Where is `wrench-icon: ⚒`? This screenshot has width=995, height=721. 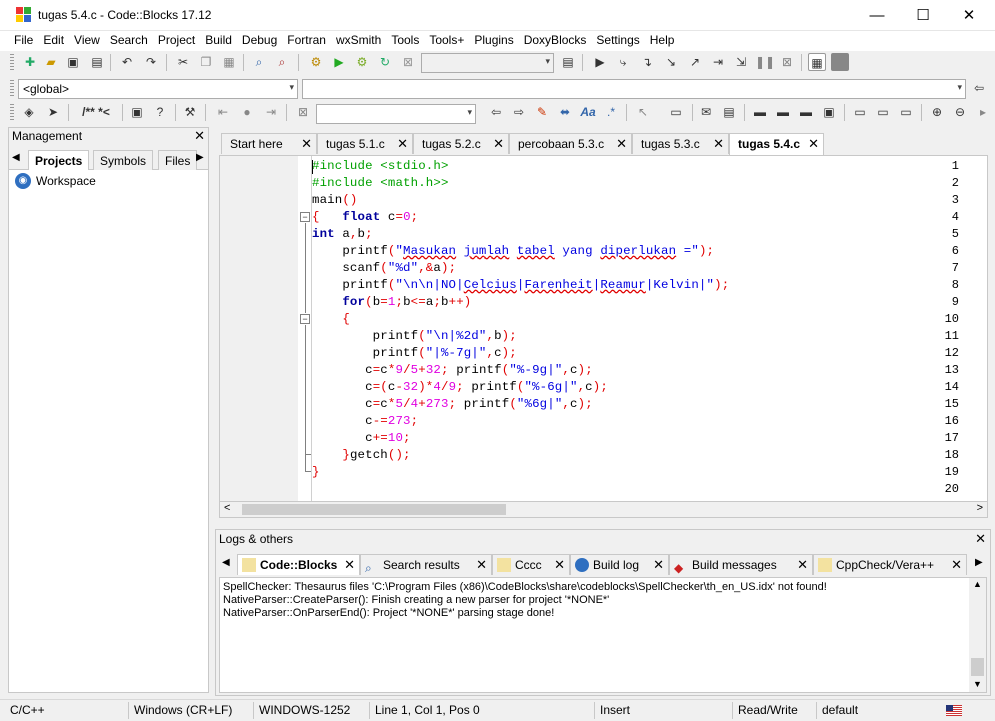
wrench-icon: ⚒ is located at coordinates (190, 112).